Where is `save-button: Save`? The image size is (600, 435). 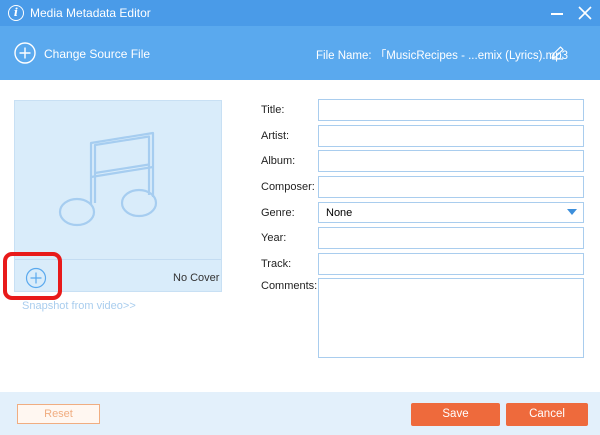 save-button: Save is located at coordinates (455, 414).